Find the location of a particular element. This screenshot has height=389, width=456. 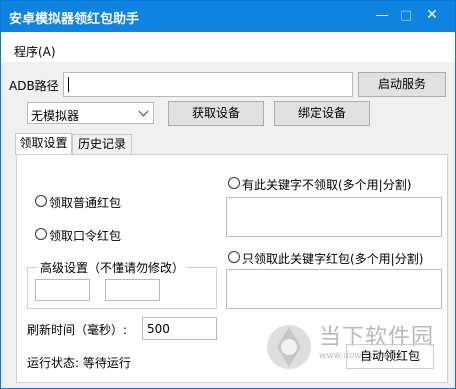

auto-claim-button: 自动领红包 is located at coordinates (390, 356).